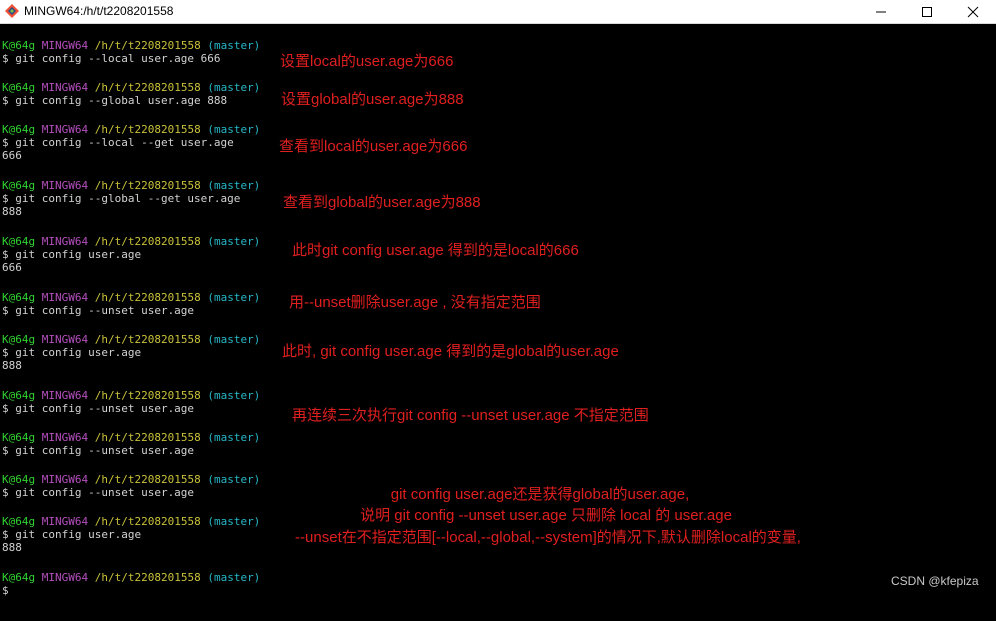 Image resolution: width=996 pixels, height=621 pixels. What do you see at coordinates (111, 58) in the screenshot?
I see `command-line: $ git config --local user.age 666` at bounding box center [111, 58].